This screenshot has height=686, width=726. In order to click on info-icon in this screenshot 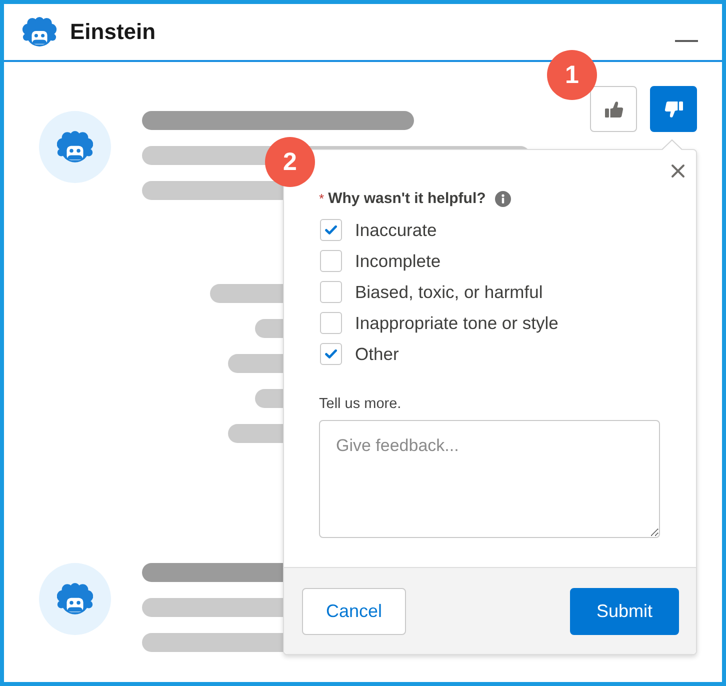, I will do `click(502, 199)`.